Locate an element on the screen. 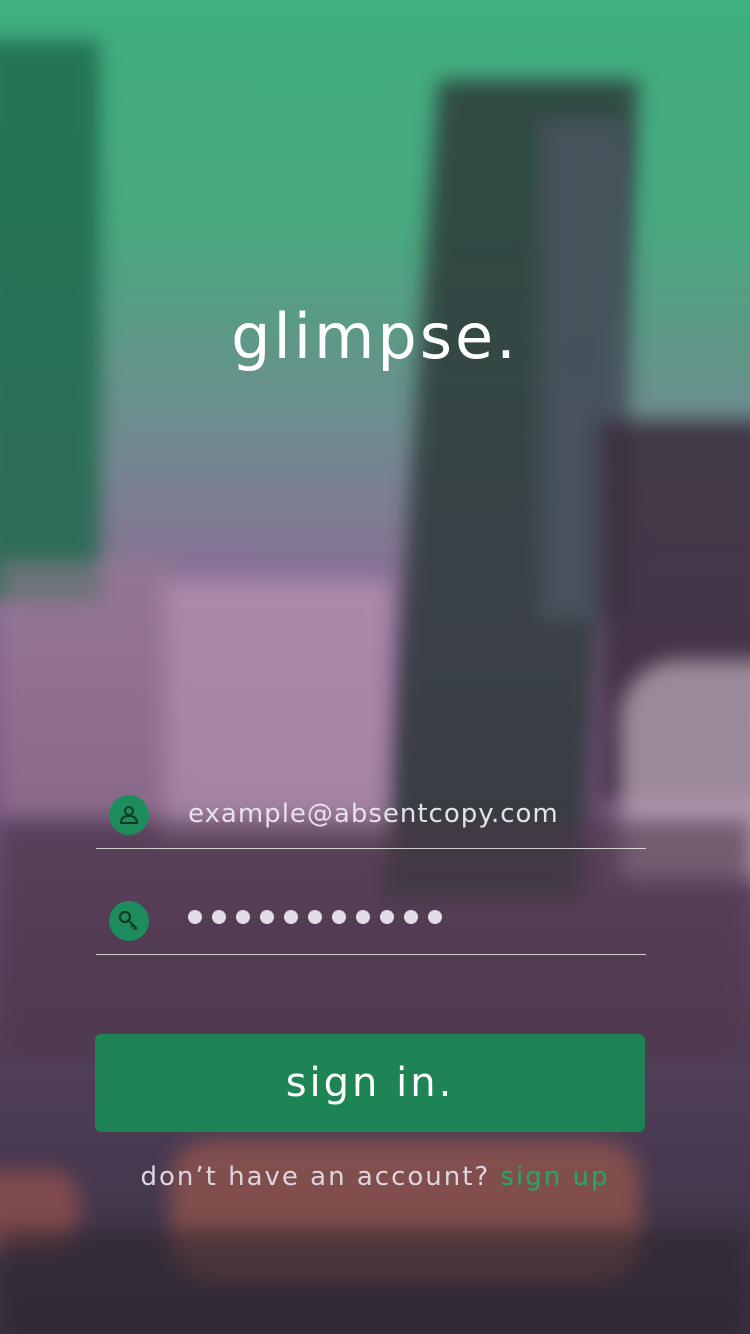 Image resolution: width=750 pixels, height=1334 pixels. password-input is located at coordinates (315, 917).